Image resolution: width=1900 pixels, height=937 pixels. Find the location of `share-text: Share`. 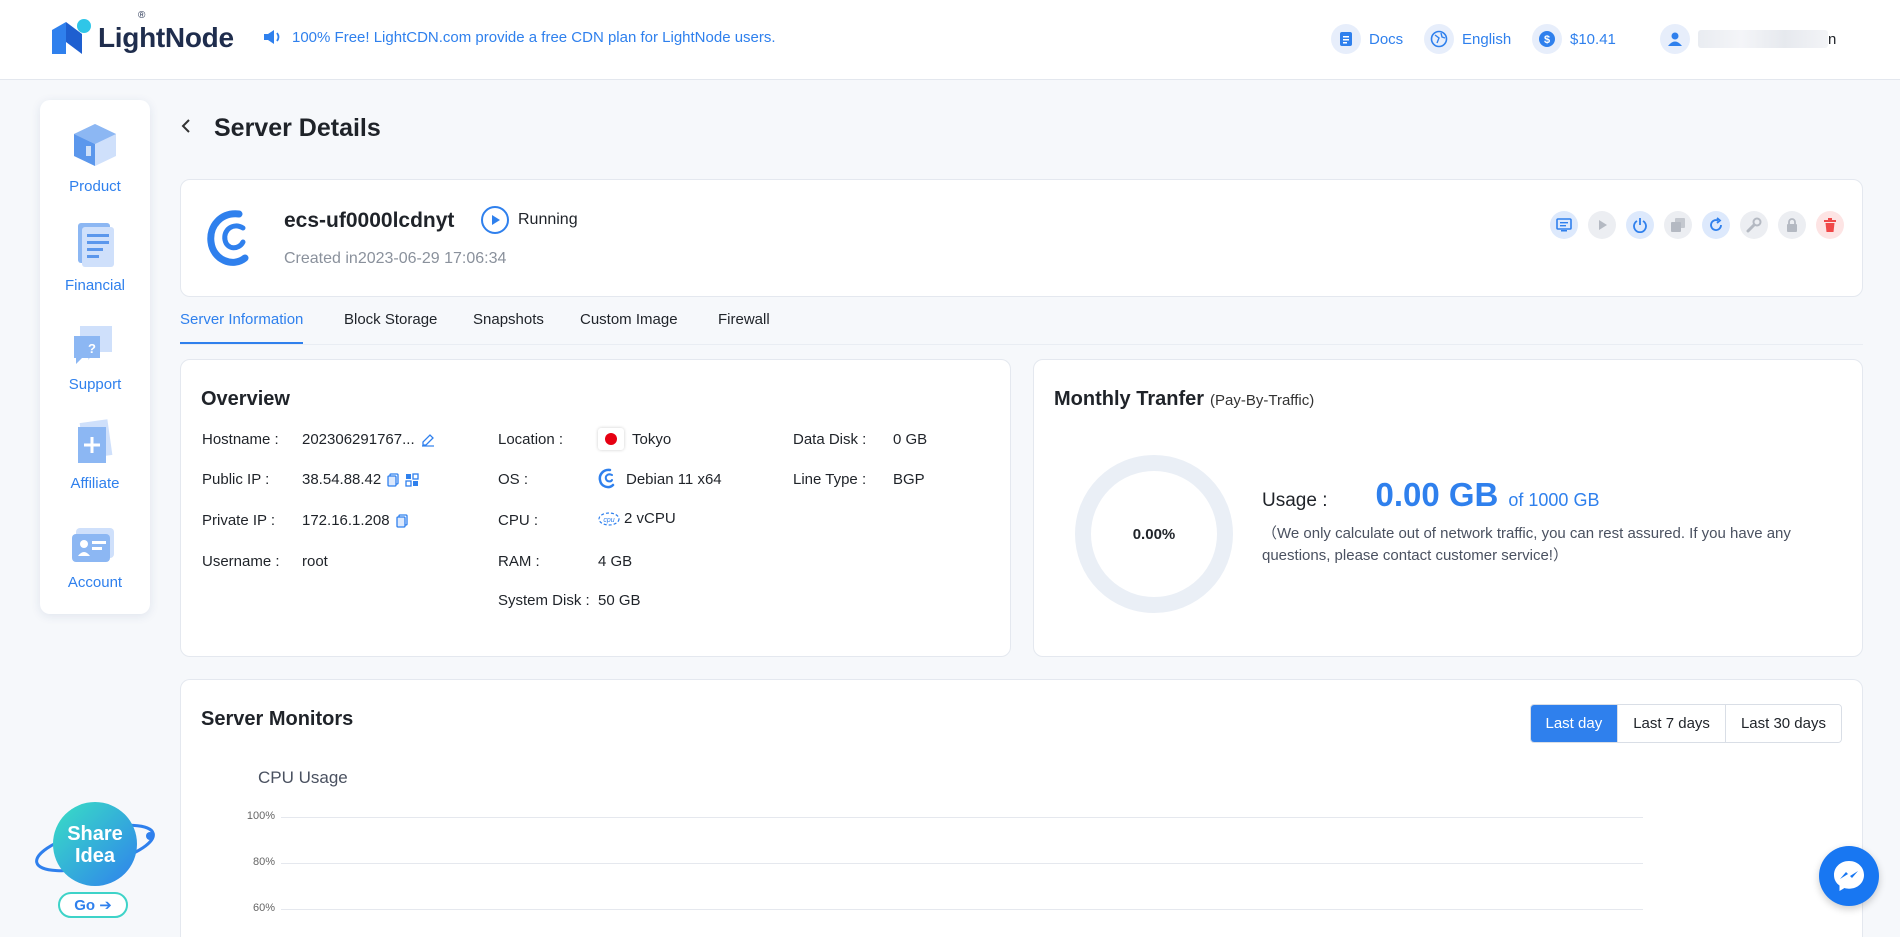

share-text: Share is located at coordinates (95, 834).